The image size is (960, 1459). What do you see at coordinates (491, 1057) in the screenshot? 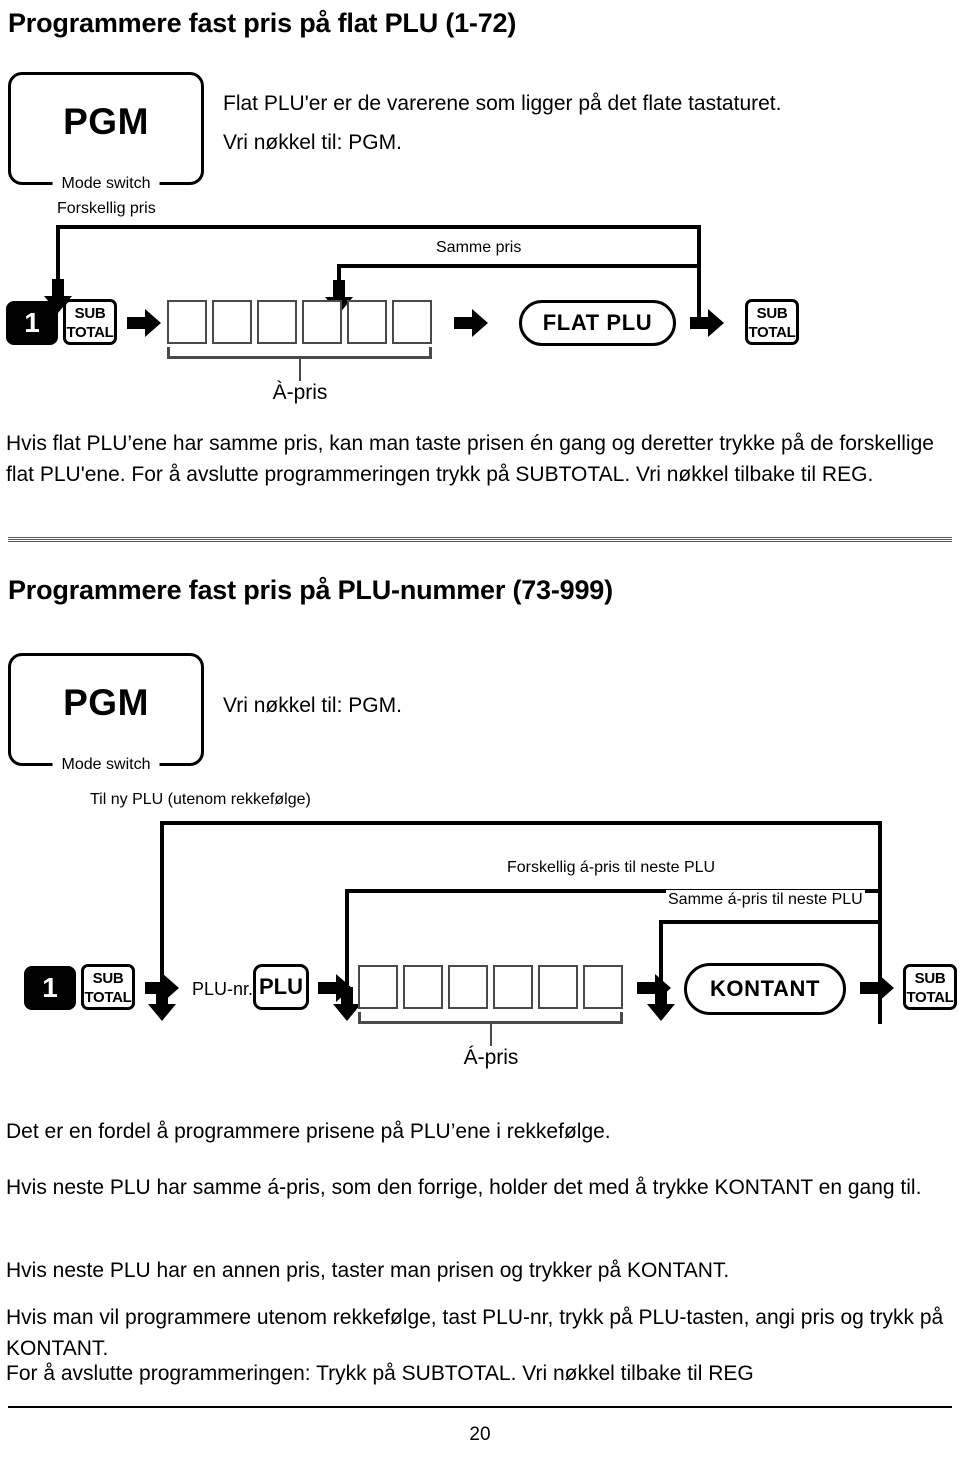
I see `label-a-pris-2: Á-pris` at bounding box center [491, 1057].